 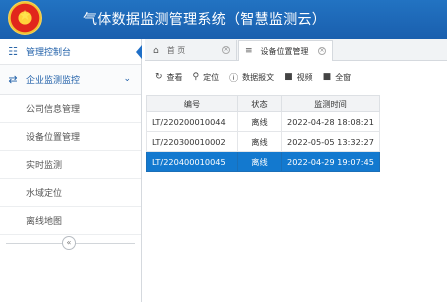 I want to click on app-title: 气体数据监测管理系统（智慧监测云）, so click(x=205, y=20).